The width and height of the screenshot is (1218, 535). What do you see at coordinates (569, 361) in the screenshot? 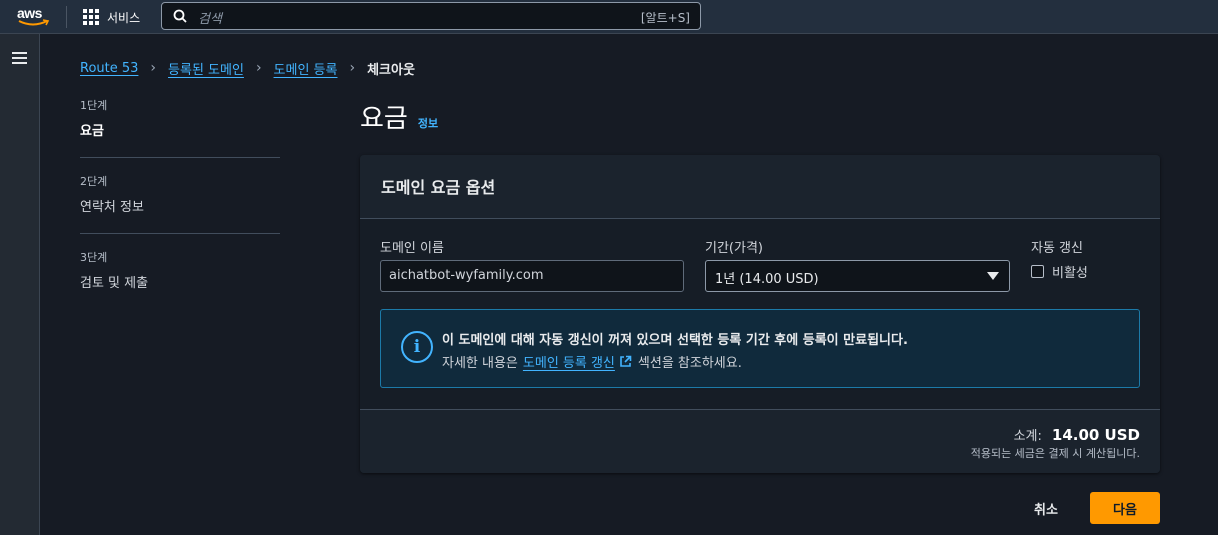
I see `renew-domain-link: 도메인 등록 갱신` at bounding box center [569, 361].